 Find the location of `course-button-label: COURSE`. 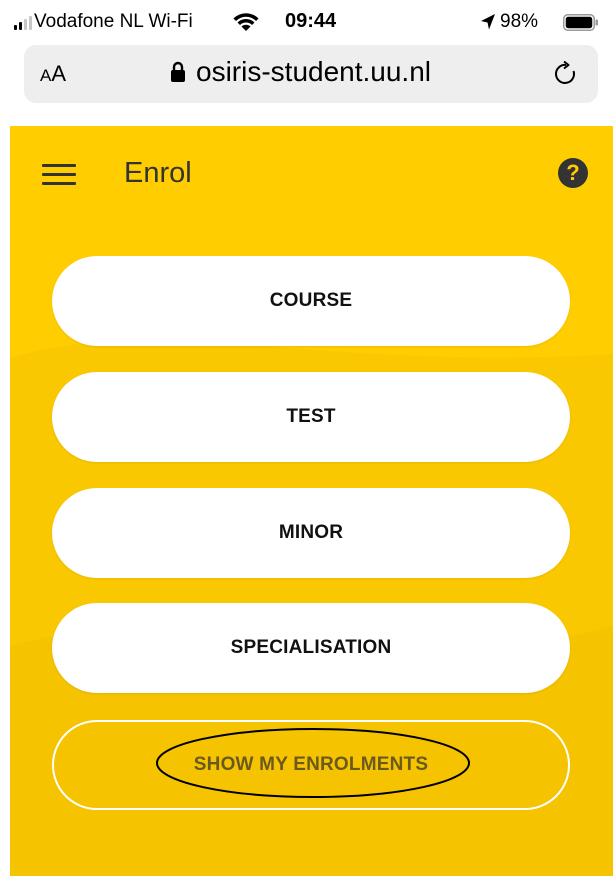

course-button-label: COURSE is located at coordinates (311, 300).